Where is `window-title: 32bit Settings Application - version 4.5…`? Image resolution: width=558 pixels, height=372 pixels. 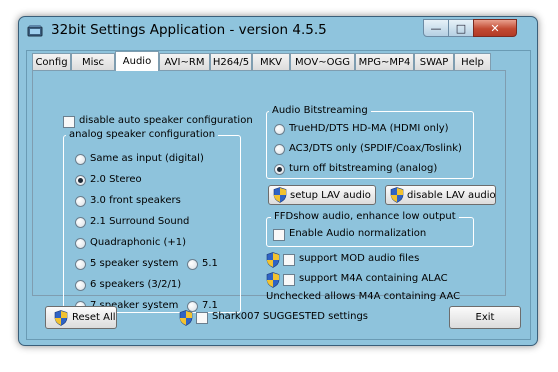
window-title: 32bit Settings Application - version 4.5… is located at coordinates (189, 30).